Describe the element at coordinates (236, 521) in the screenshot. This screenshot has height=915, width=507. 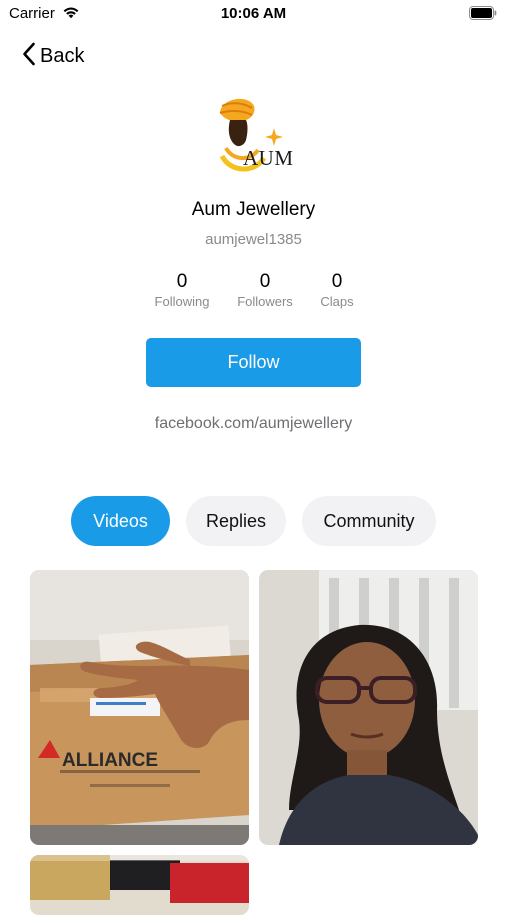
I see `tab-replies: Replies` at that location.